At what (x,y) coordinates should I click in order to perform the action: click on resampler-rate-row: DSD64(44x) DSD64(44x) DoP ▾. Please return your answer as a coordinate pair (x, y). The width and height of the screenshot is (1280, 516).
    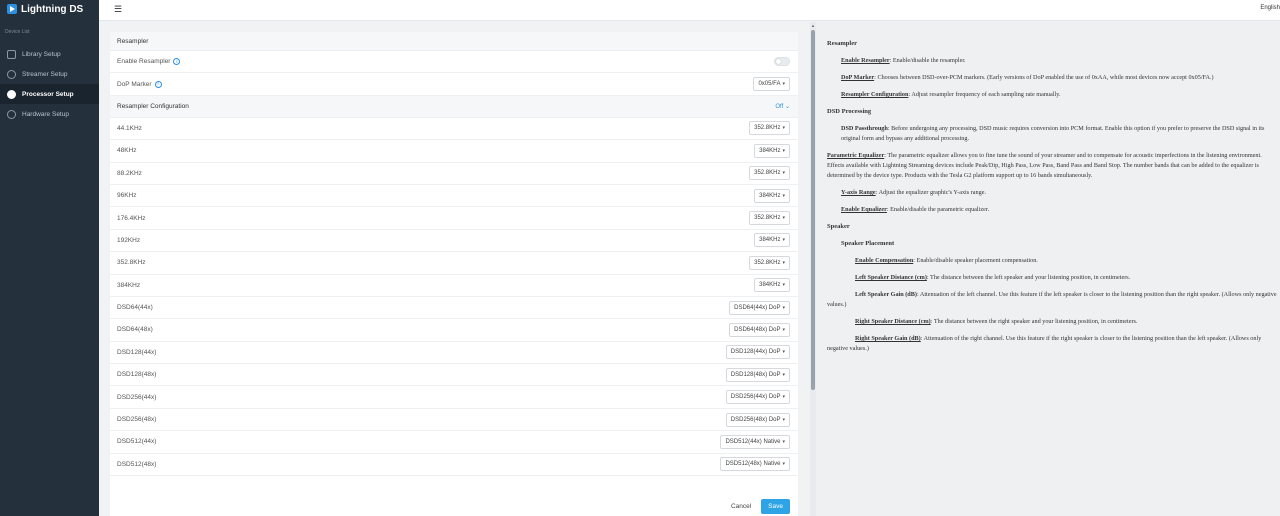
    Looking at the image, I should click on (454, 308).